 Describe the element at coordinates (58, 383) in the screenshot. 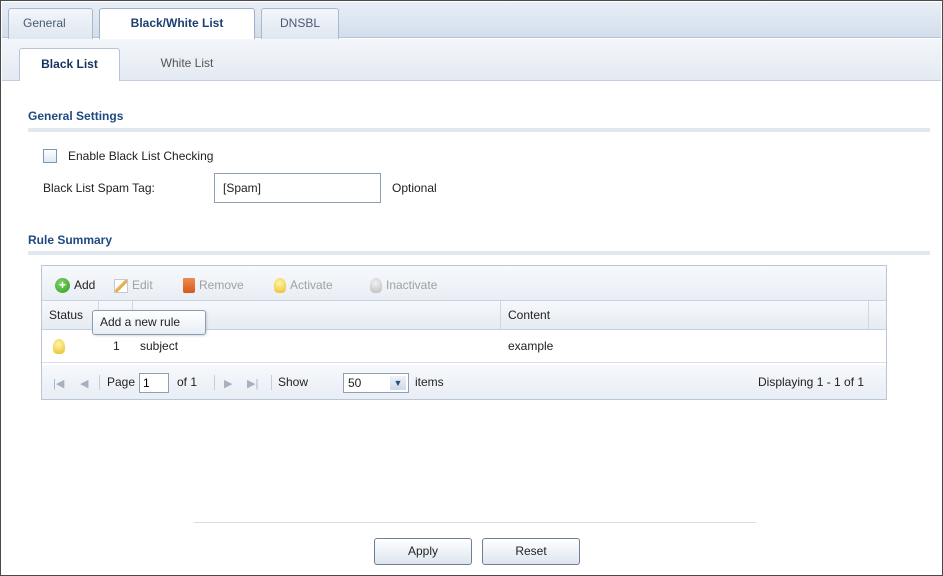

I see `first-page-icon: |◀` at that location.